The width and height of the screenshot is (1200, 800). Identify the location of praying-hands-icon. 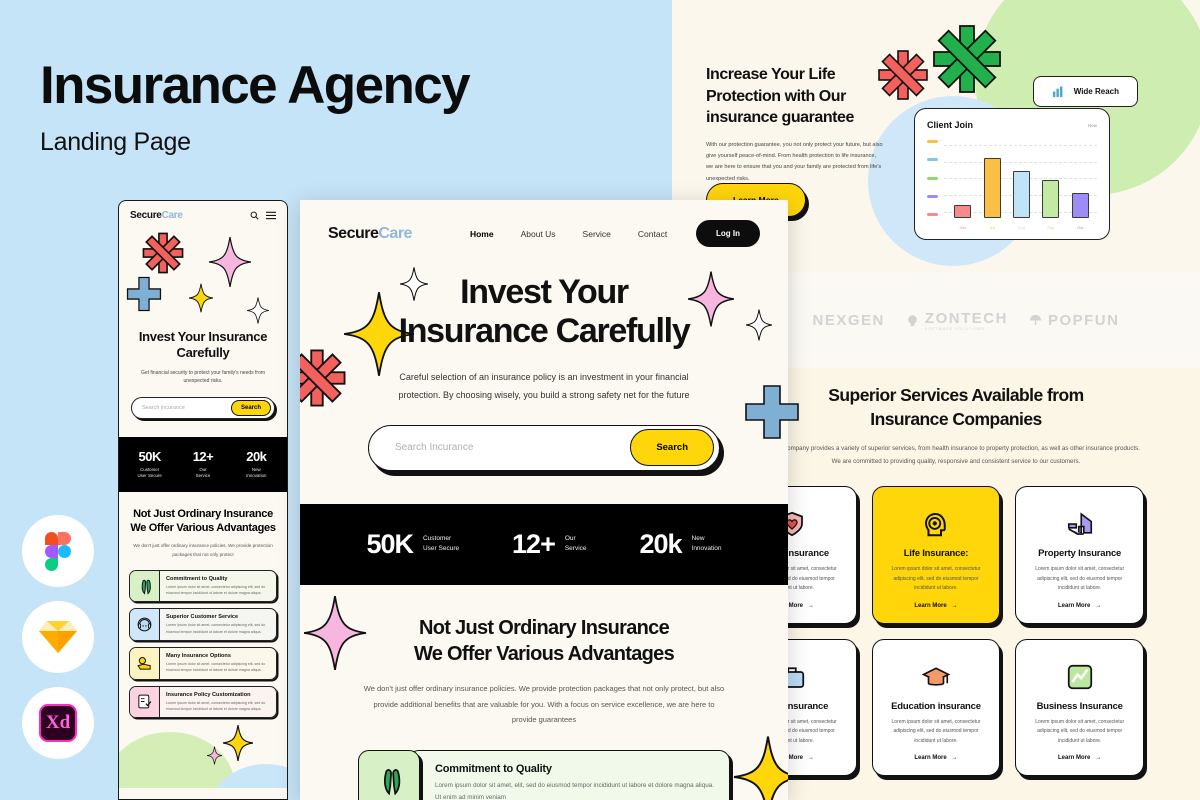
(146, 587).